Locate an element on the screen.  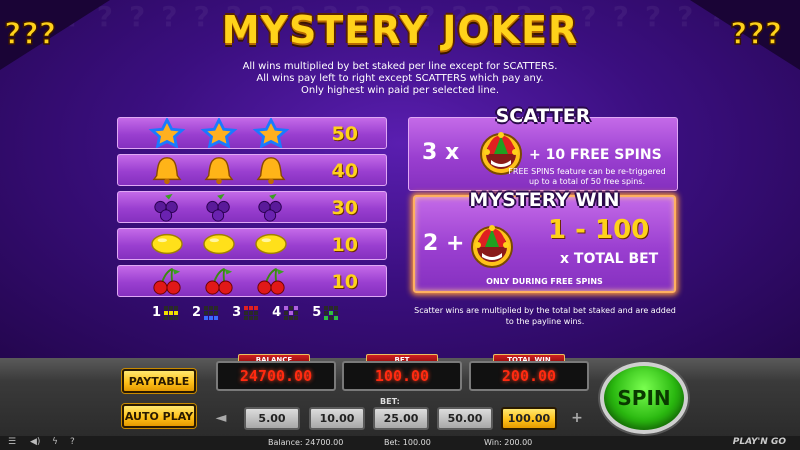
bet-option-button: 25.00 is located at coordinates (401, 418).